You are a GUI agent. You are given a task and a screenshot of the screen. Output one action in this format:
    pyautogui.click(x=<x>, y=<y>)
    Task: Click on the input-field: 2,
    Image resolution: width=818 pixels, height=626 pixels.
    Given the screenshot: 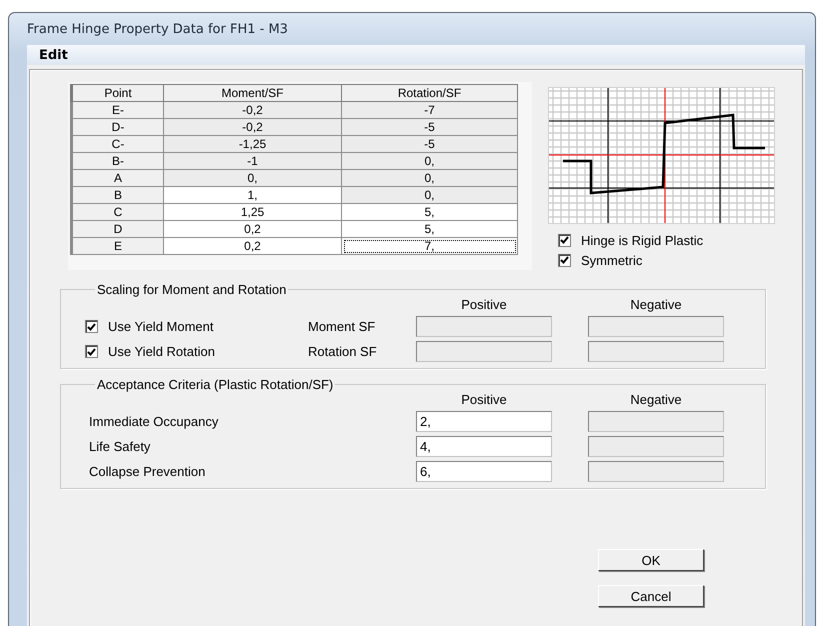 What is the action you would take?
    pyautogui.click(x=484, y=421)
    